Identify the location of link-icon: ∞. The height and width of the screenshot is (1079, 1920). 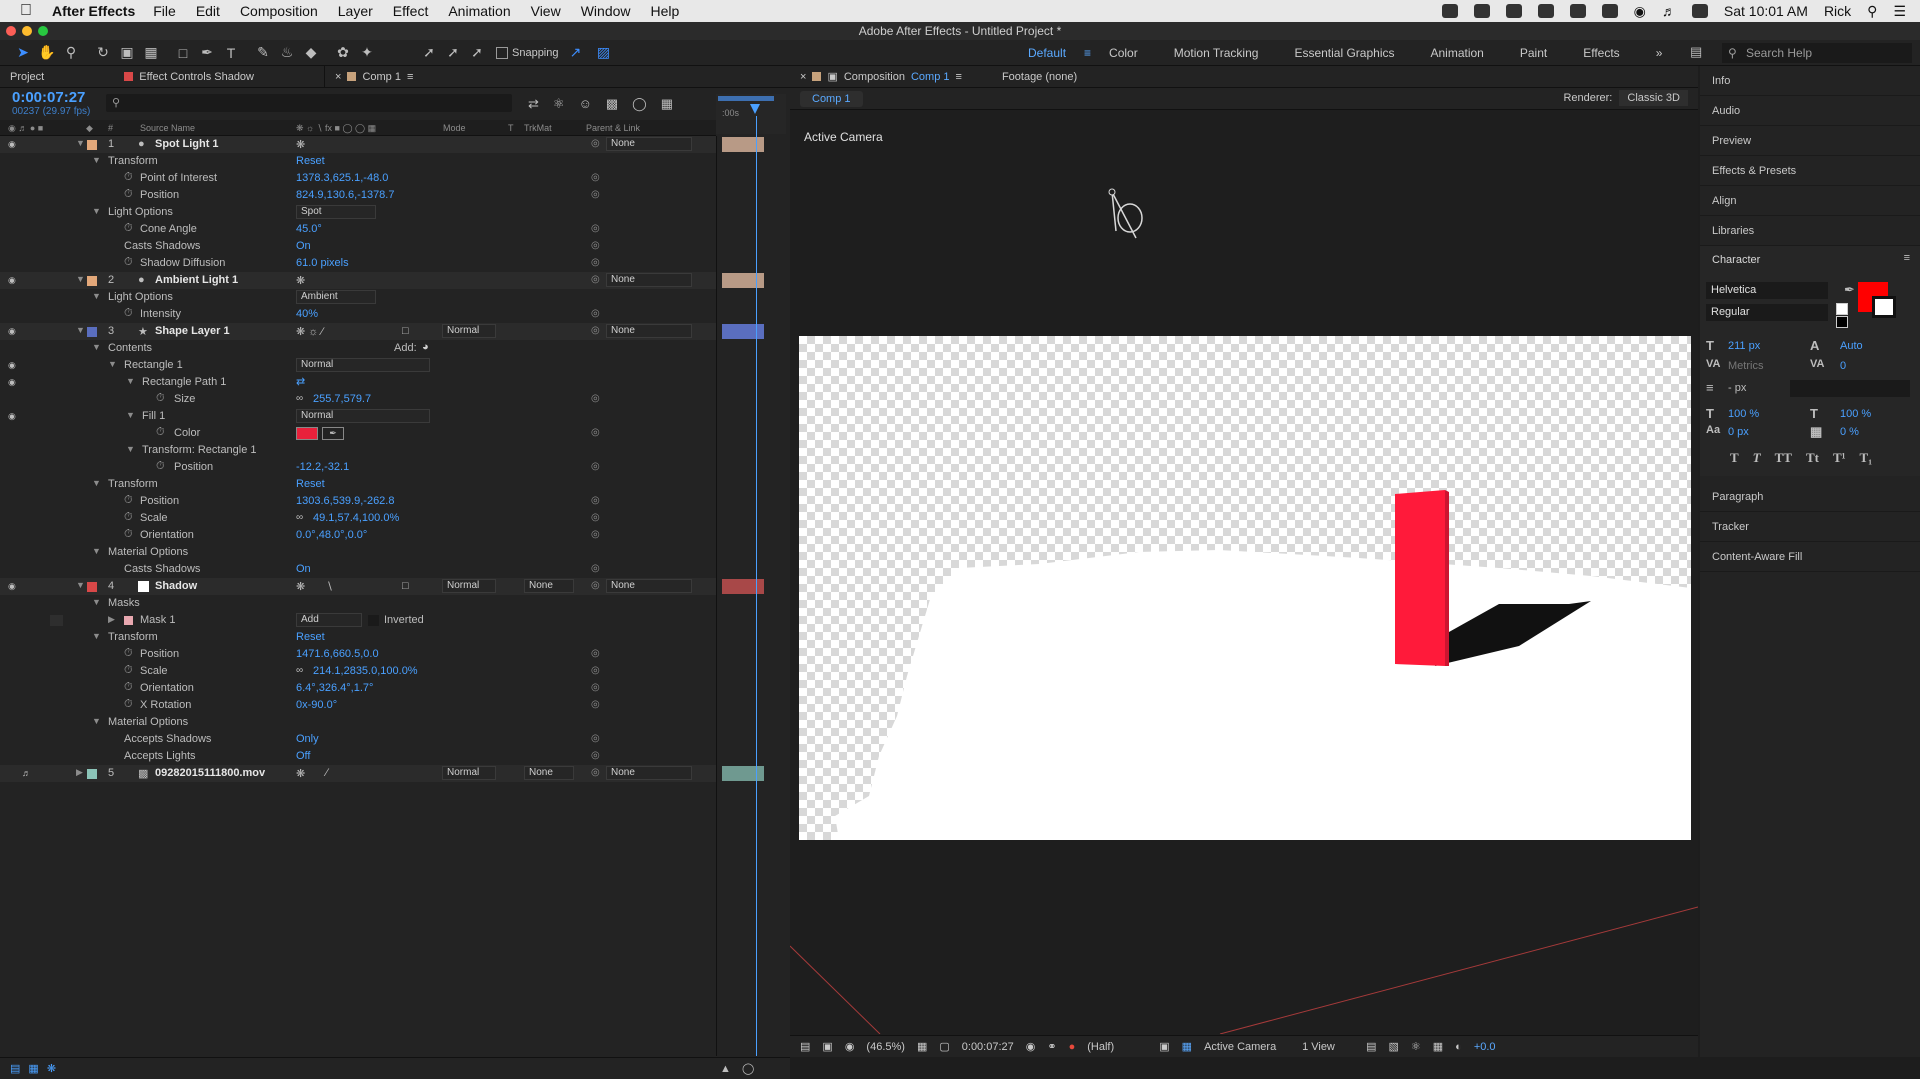
(299, 398).